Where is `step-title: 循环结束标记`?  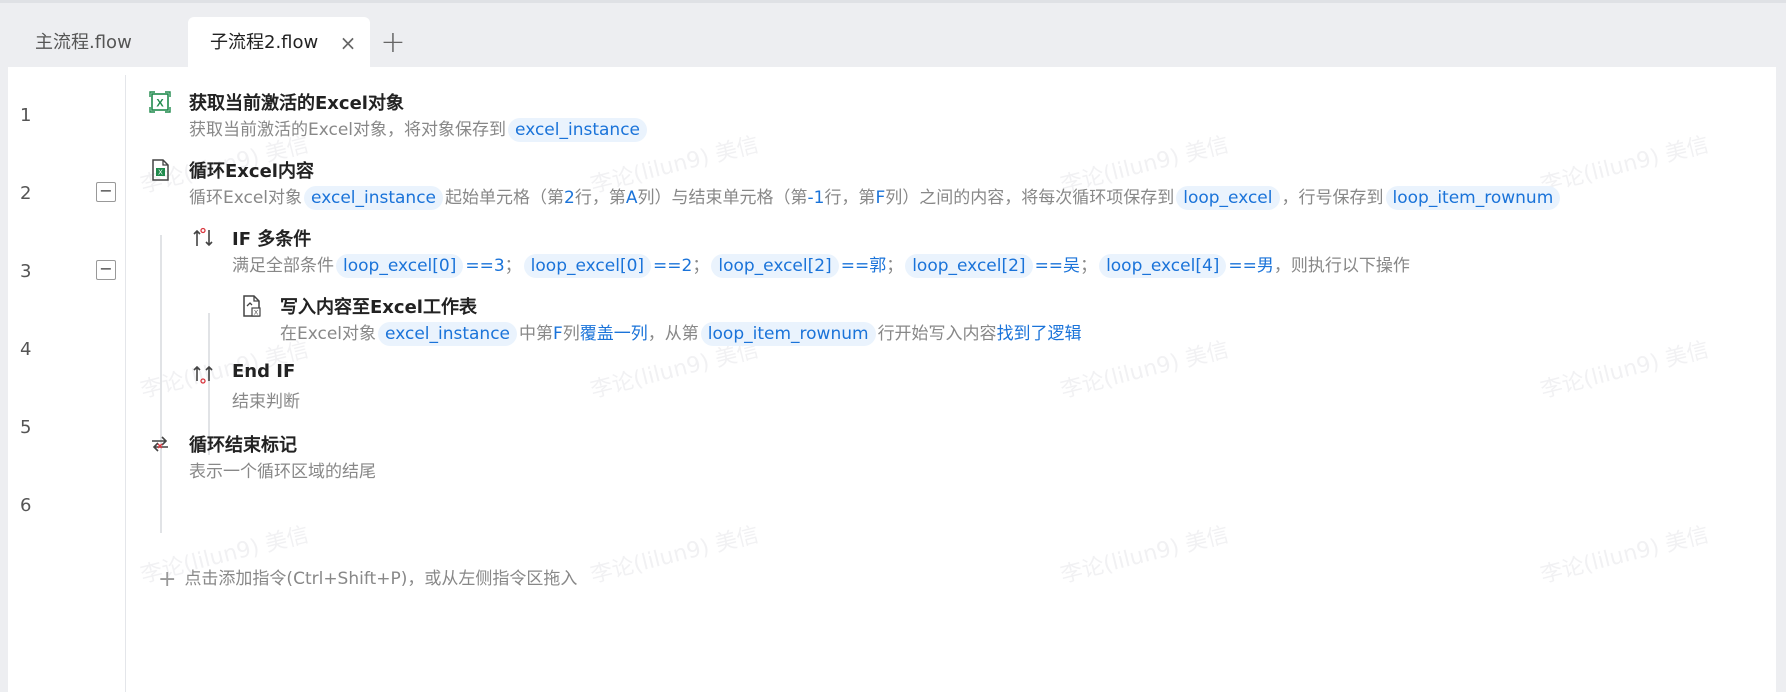 step-title: 循环结束标记 is located at coordinates (243, 445).